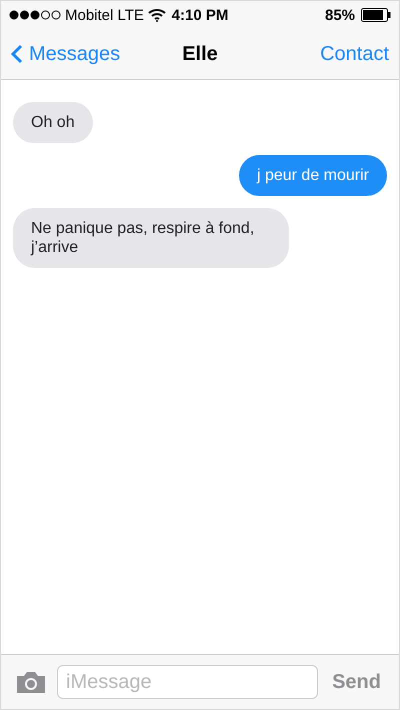 This screenshot has width=400, height=710. Describe the element at coordinates (312, 175) in the screenshot. I see `sent-message: j peur de mourir` at that location.